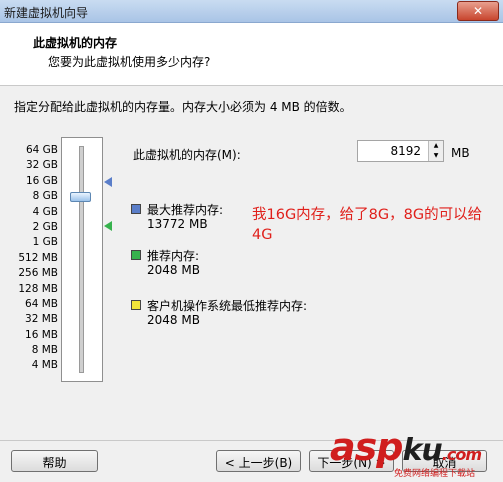 This screenshot has width=503, height=482. What do you see at coordinates (366, 447) in the screenshot?
I see `watermark-brand-a: asp` at bounding box center [366, 447].